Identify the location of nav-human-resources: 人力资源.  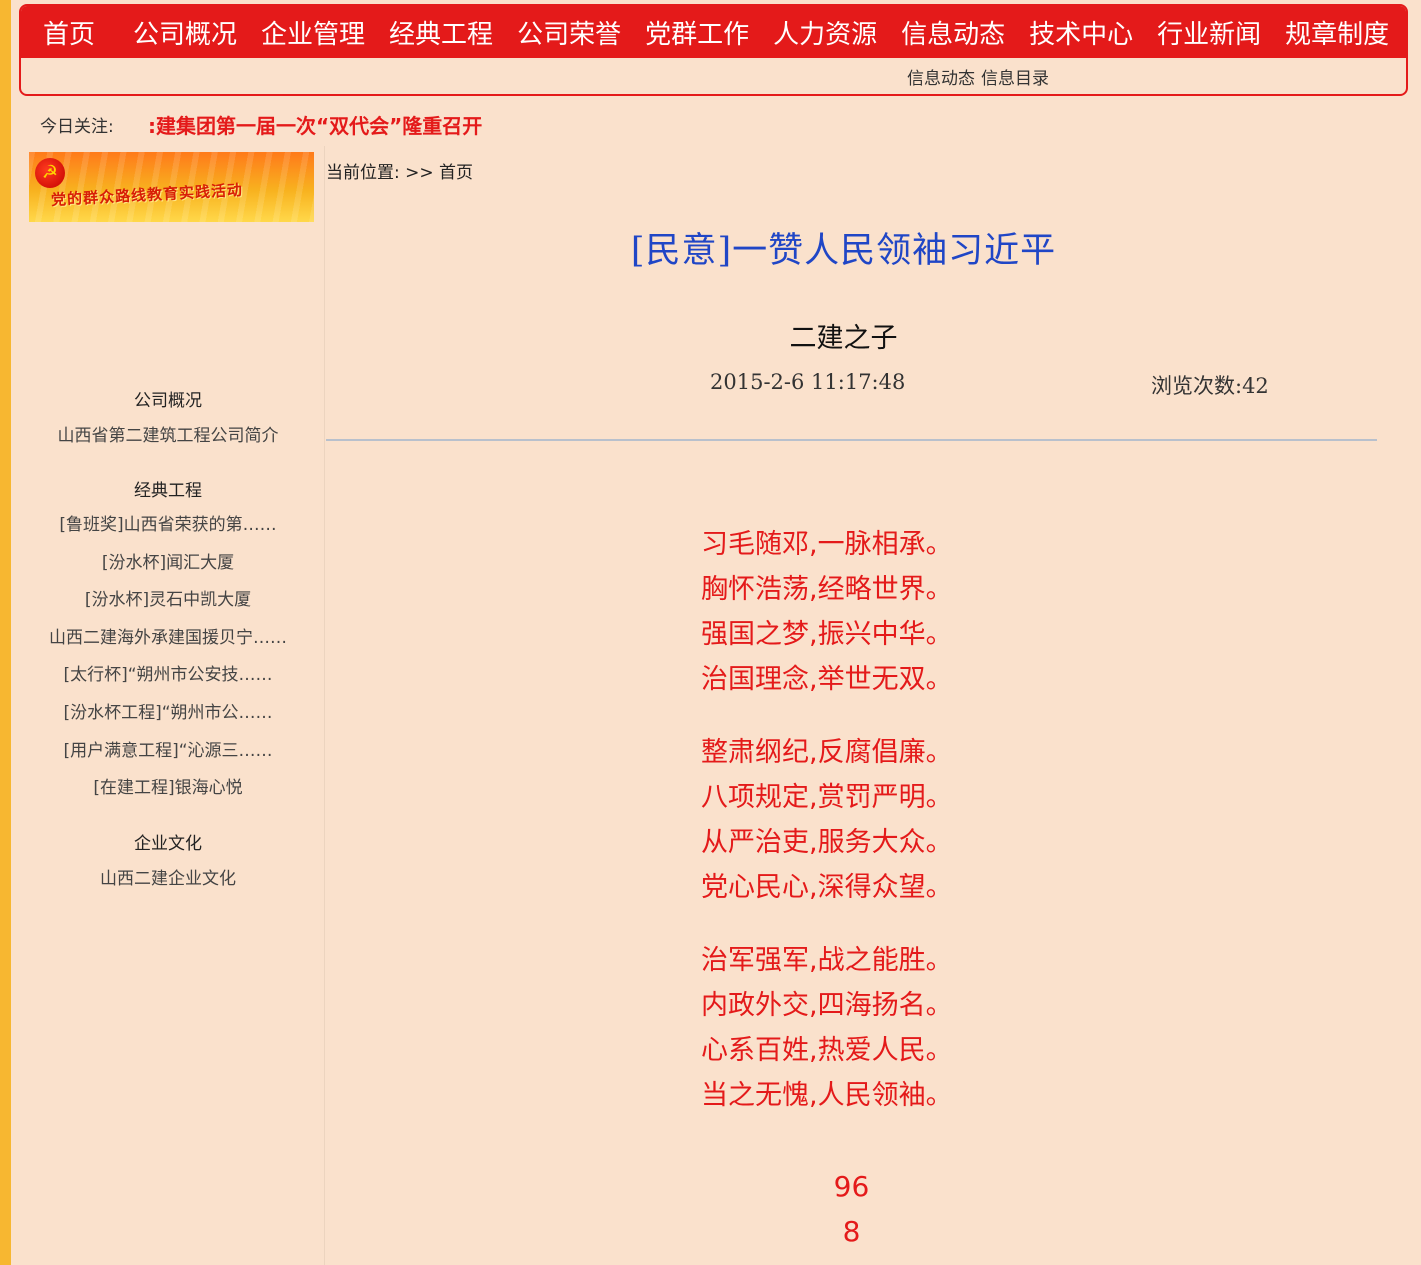
(825, 32).